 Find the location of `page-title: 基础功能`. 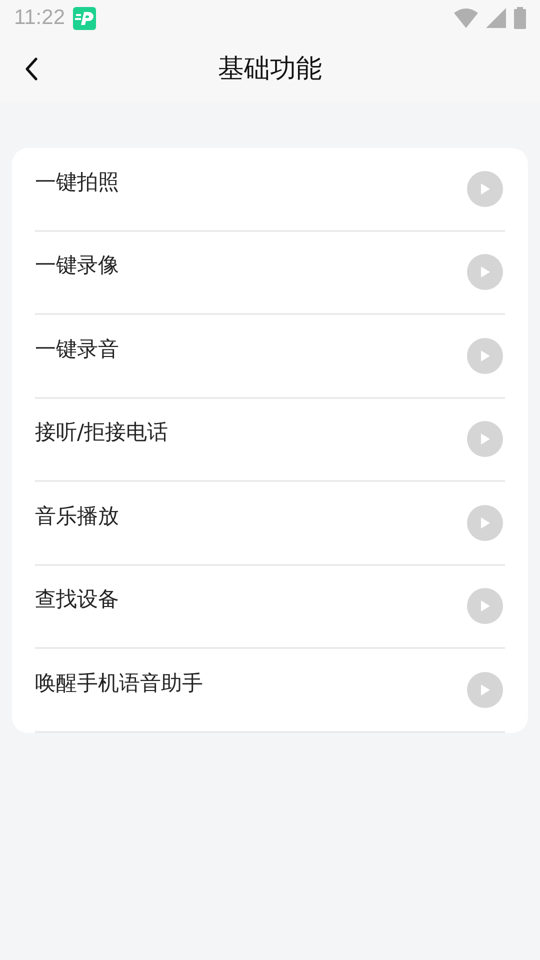

page-title: 基础功能 is located at coordinates (270, 69).